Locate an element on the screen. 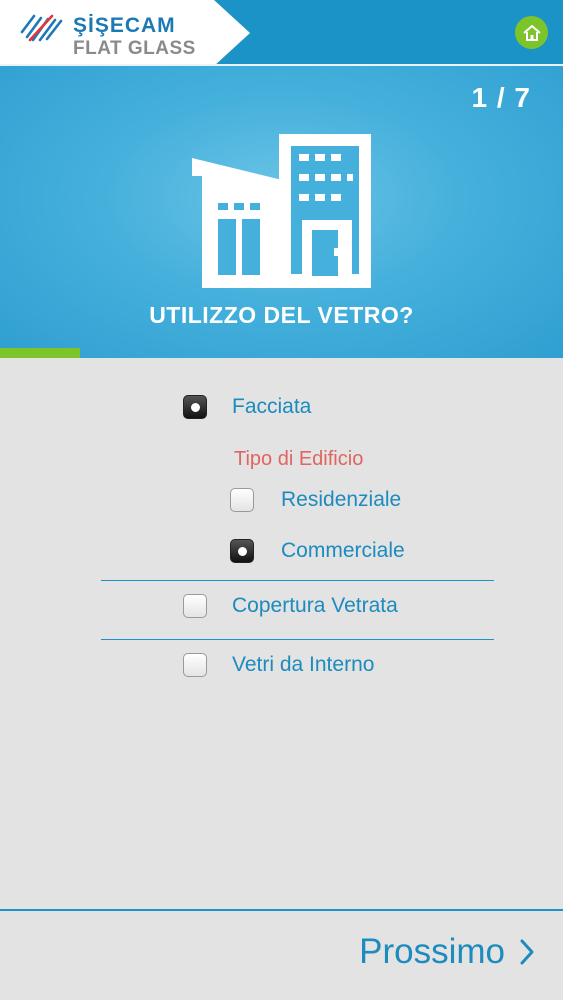 This screenshot has width=563, height=1000. brand-subtitle: FLAT GLASS is located at coordinates (134, 48).